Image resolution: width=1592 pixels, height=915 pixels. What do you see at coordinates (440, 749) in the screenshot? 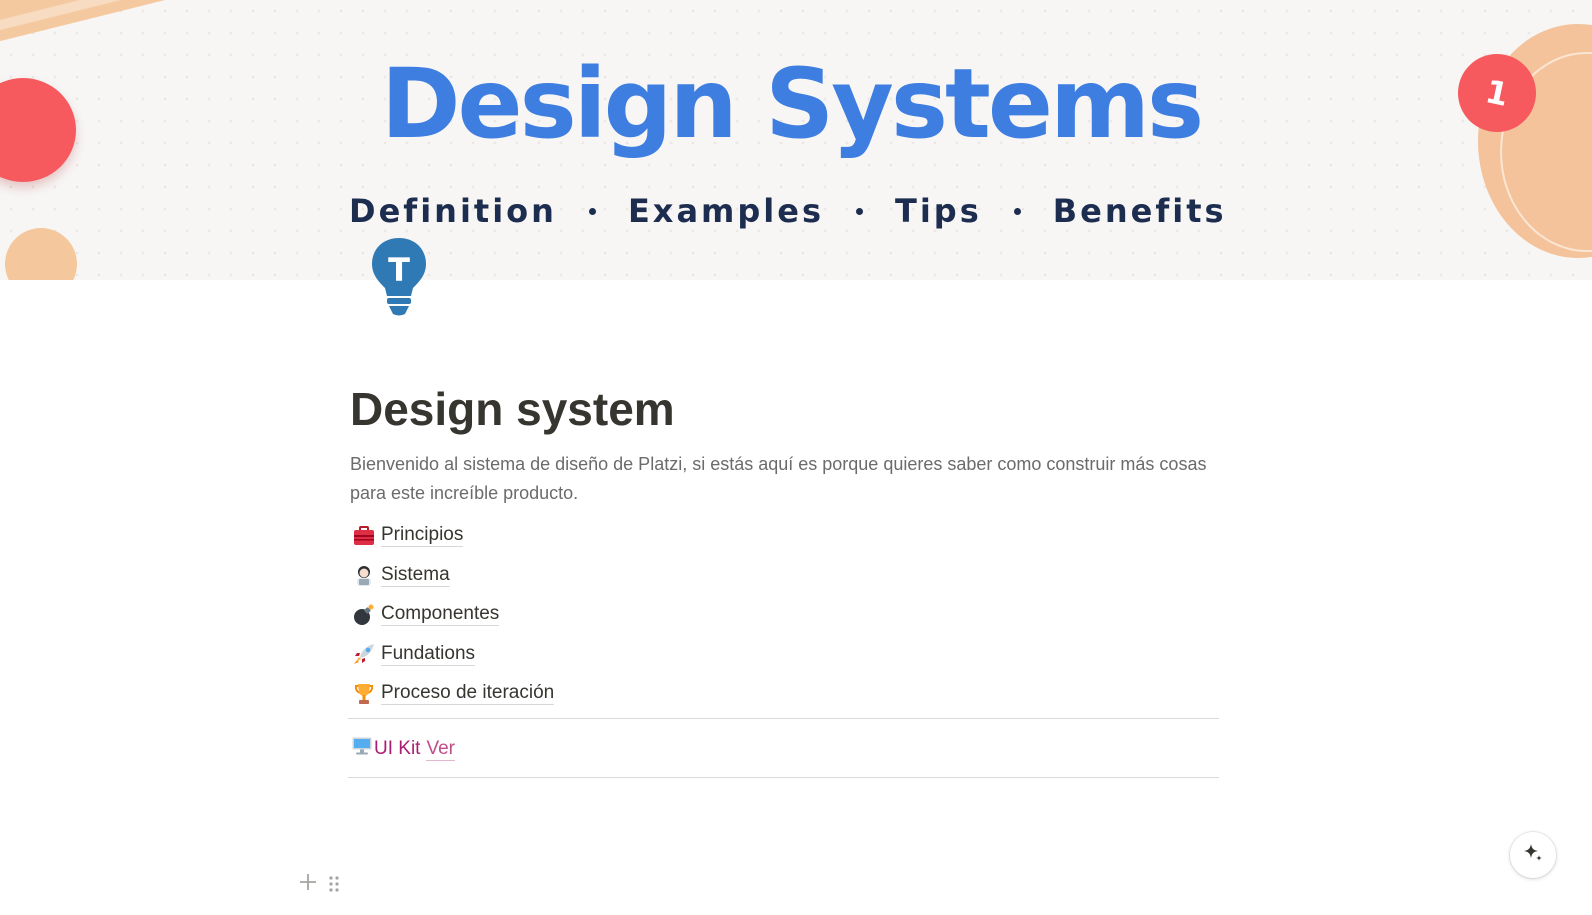
I see `ui-kit-link: Ver` at bounding box center [440, 749].